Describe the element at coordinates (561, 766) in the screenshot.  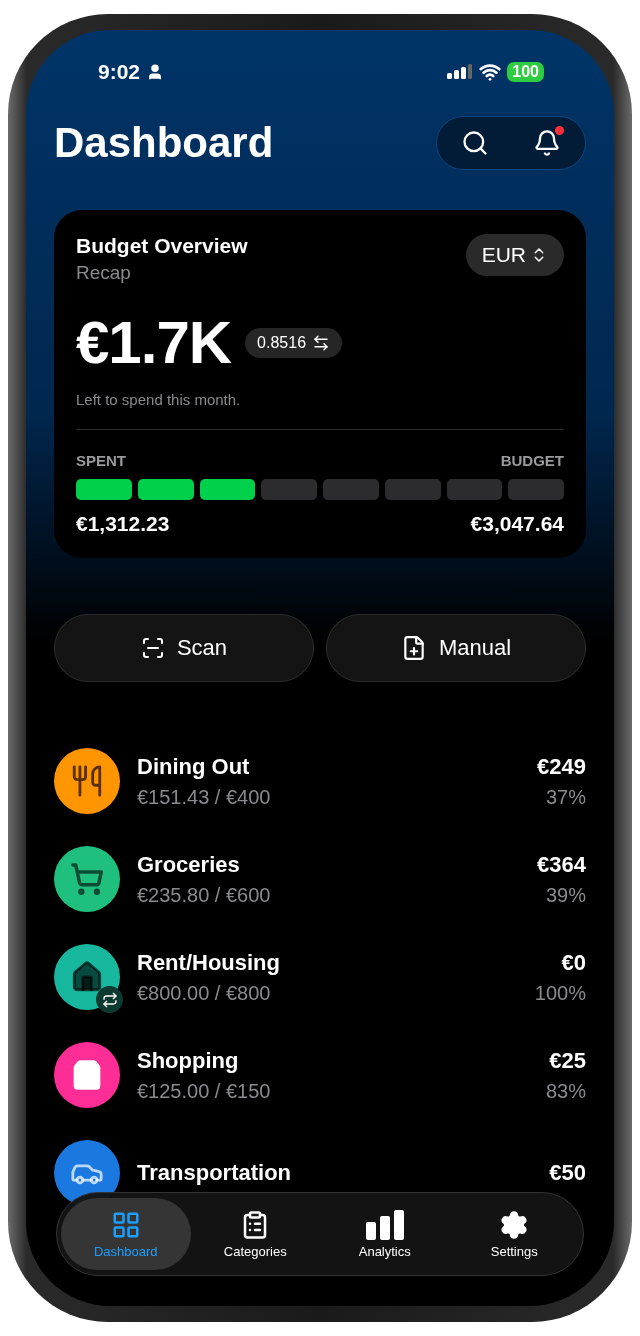
I see `remaining-amount: €249` at that location.